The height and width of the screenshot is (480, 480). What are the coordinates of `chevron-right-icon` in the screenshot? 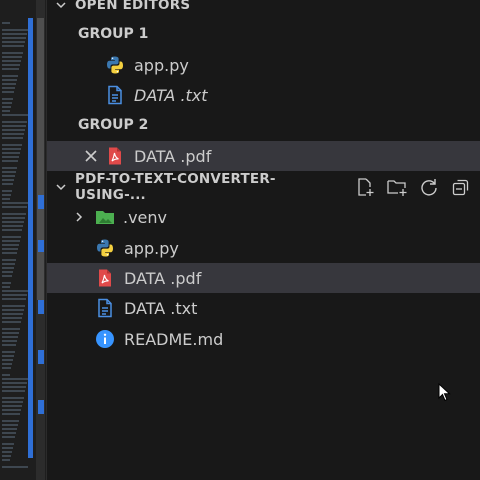 It's located at (79, 217).